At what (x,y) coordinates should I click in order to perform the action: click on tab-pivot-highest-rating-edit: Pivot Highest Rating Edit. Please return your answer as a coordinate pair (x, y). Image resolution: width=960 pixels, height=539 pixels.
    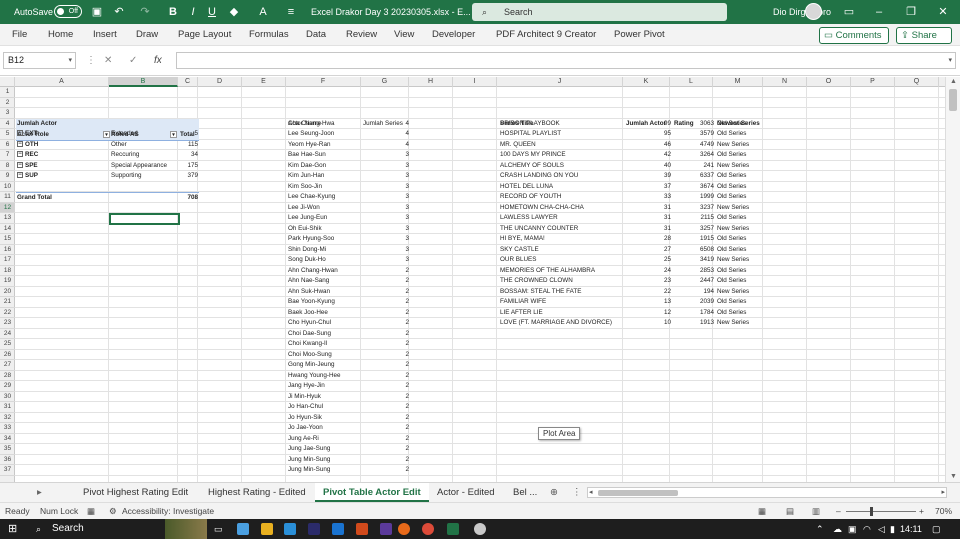
    Looking at the image, I should click on (135, 492).